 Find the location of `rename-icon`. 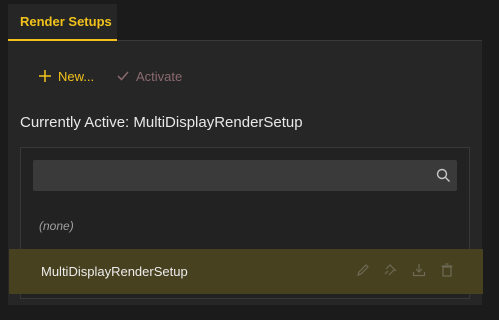

rename-icon is located at coordinates (391, 270).